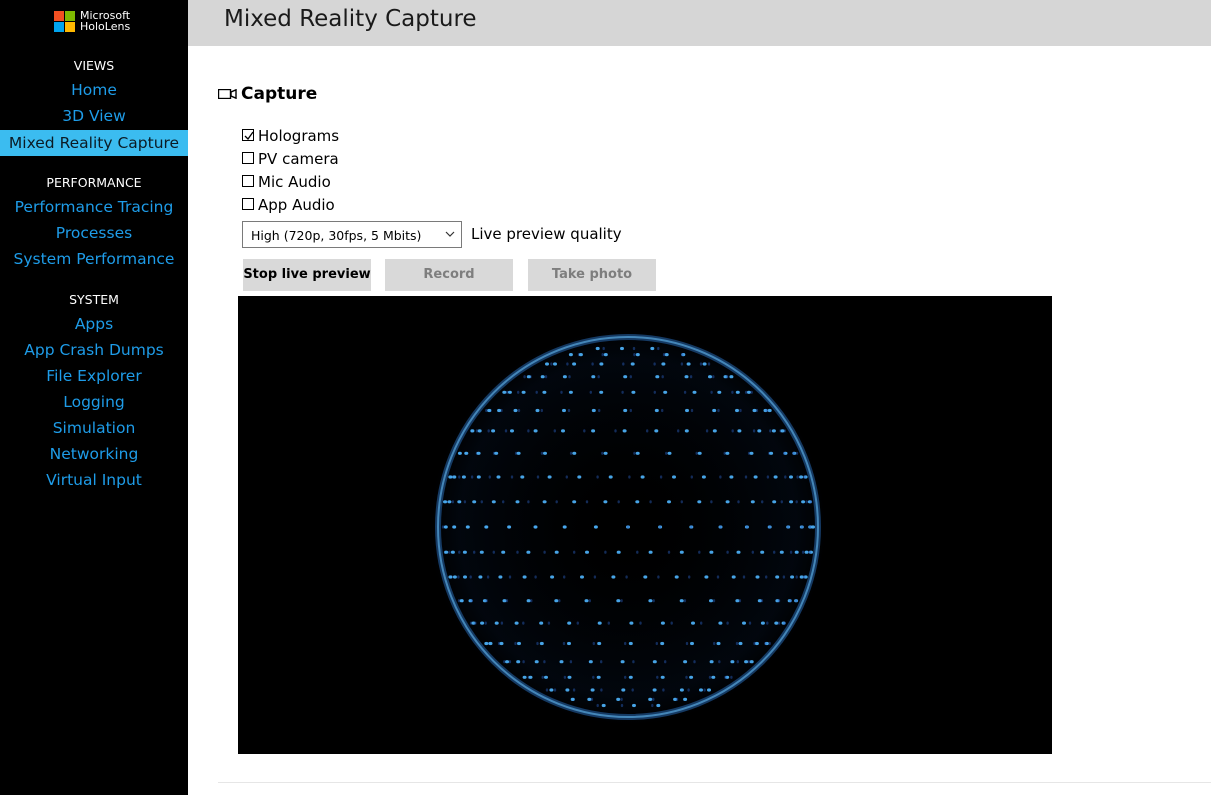 This screenshot has height=795, width=1211. I want to click on logo-text: Microsoft HoloLens, so click(105, 21).